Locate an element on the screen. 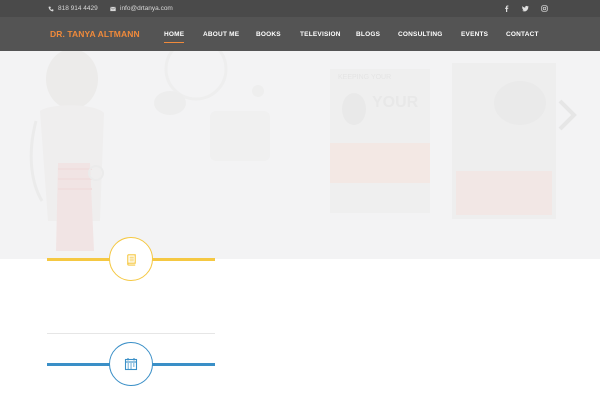 Image resolution: width=600 pixels, height=400 pixels. nav-item-consulting: CONSULTING is located at coordinates (420, 34).